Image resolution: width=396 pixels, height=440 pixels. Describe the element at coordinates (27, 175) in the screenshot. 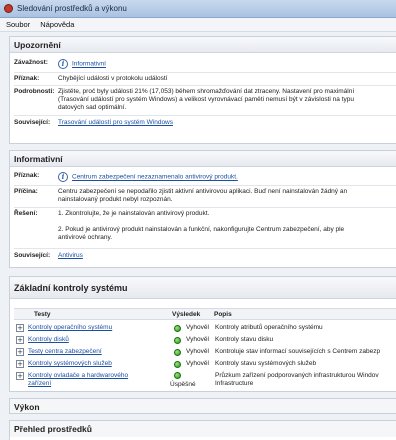

I see `info-symptom-label: Příznak:` at that location.